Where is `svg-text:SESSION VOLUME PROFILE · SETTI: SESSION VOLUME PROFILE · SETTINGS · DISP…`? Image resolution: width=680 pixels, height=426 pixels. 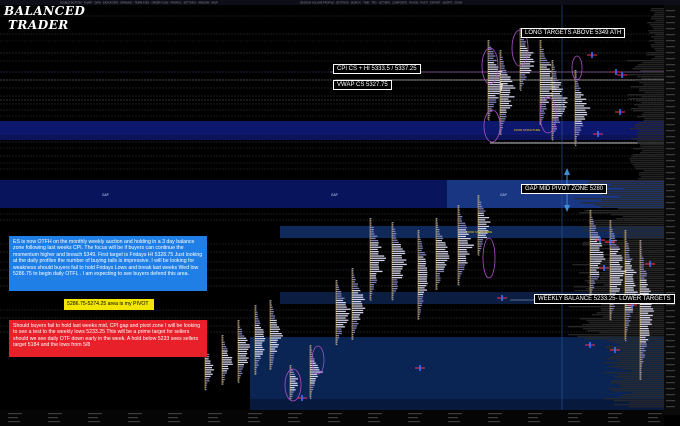
svg-text:SESSION VOLUME PROFILE · SETTI: SESSION VOLUME PROFILE · SETTINGS · DISP… is located at coordinates (381, 3).